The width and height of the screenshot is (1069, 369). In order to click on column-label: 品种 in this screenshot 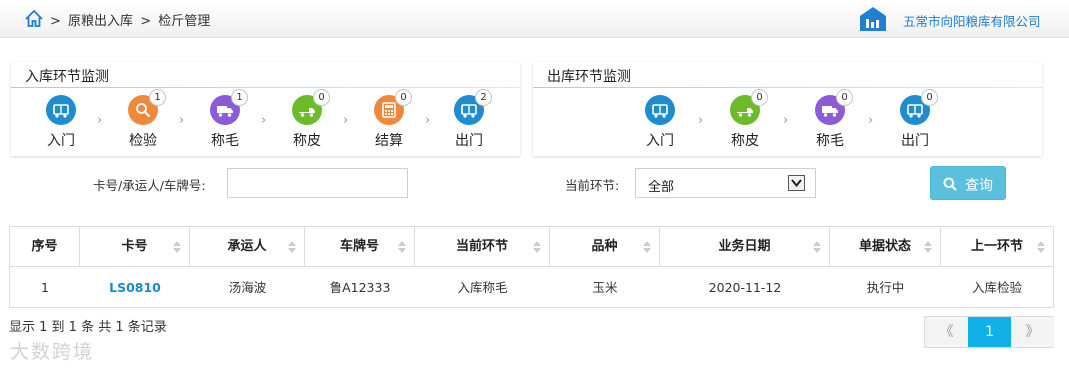, I will do `click(604, 246)`.